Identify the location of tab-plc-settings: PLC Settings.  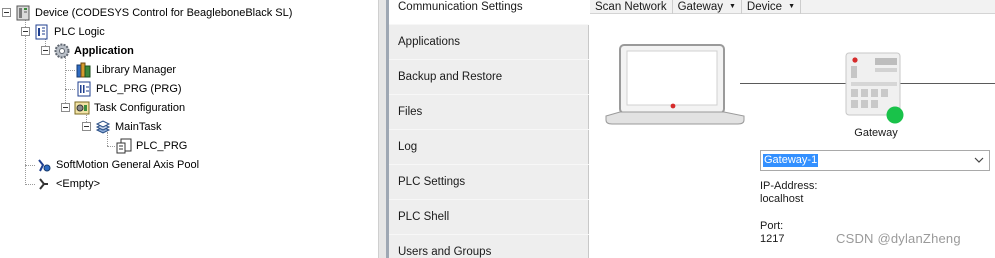
(489, 182).